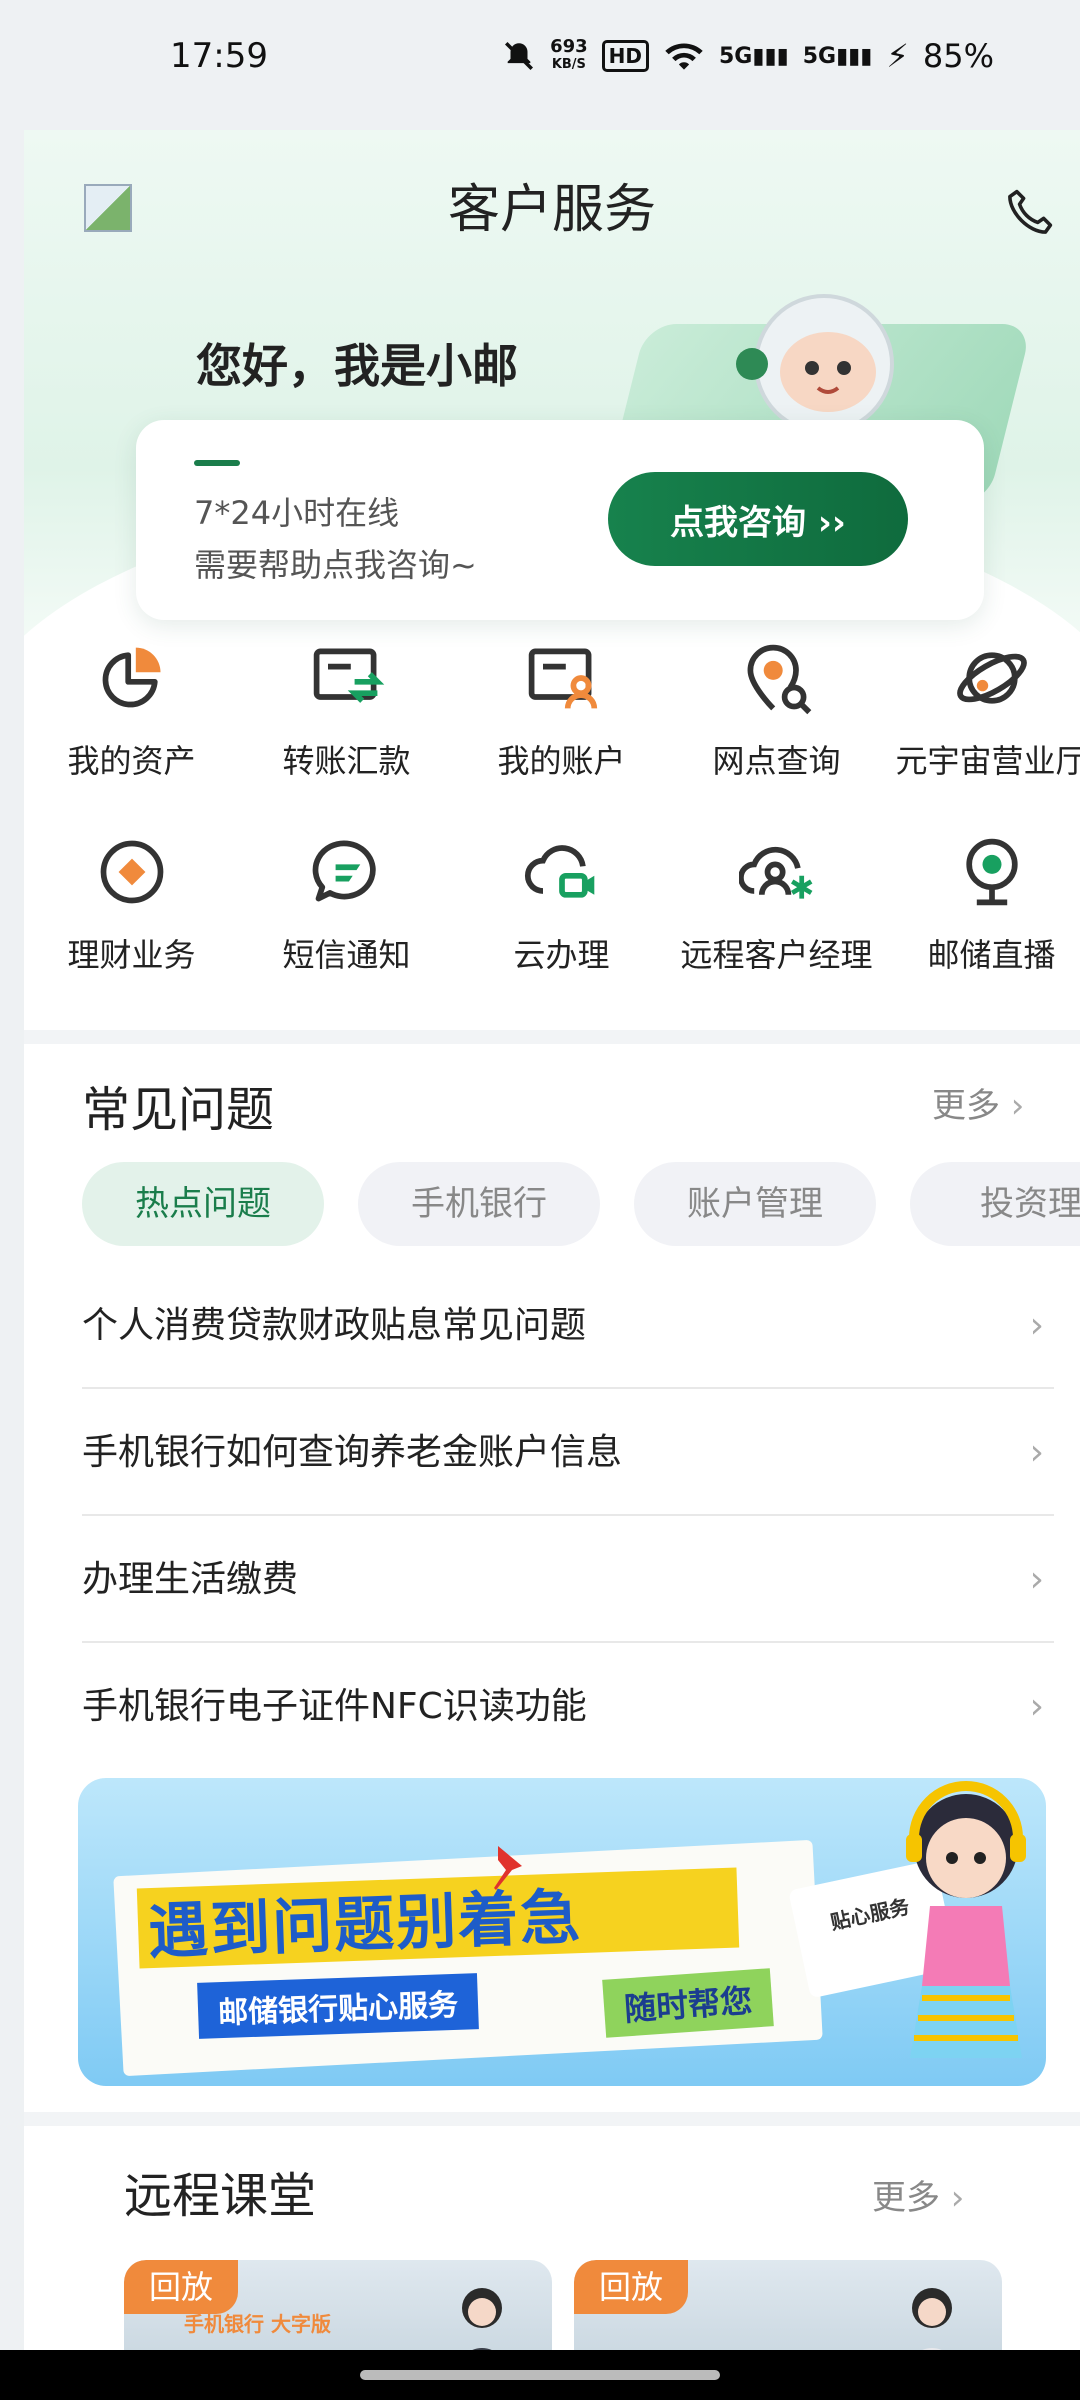  I want to click on service-cloud: 云办理, so click(561, 914).